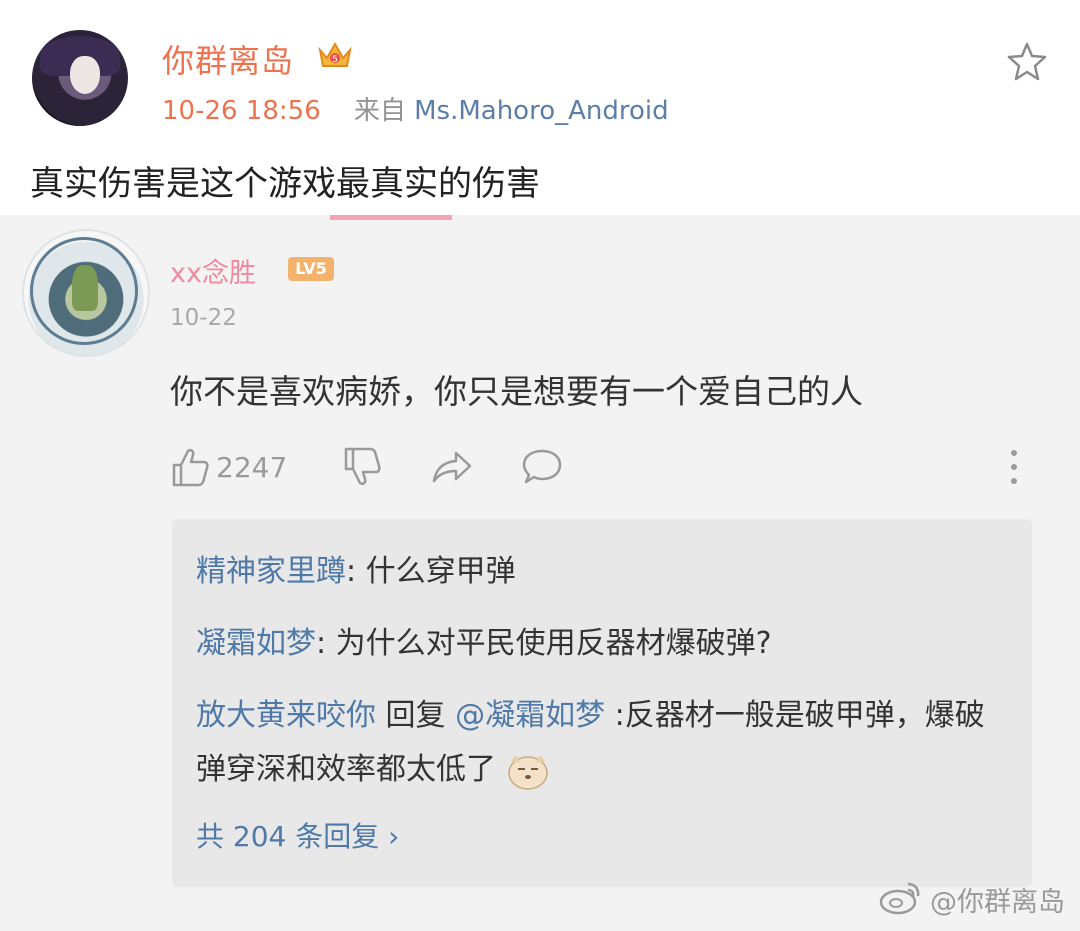 The width and height of the screenshot is (1080, 931). I want to click on comment-icon, so click(542, 467).